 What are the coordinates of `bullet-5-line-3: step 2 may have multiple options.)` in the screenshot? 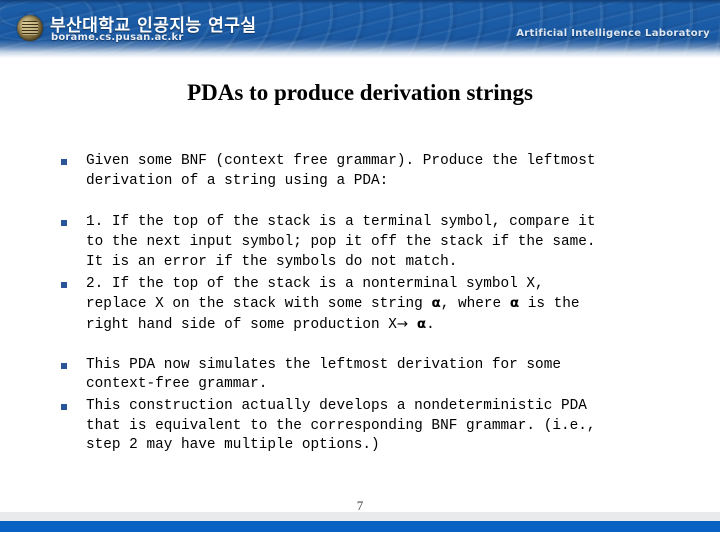 It's located at (233, 445).